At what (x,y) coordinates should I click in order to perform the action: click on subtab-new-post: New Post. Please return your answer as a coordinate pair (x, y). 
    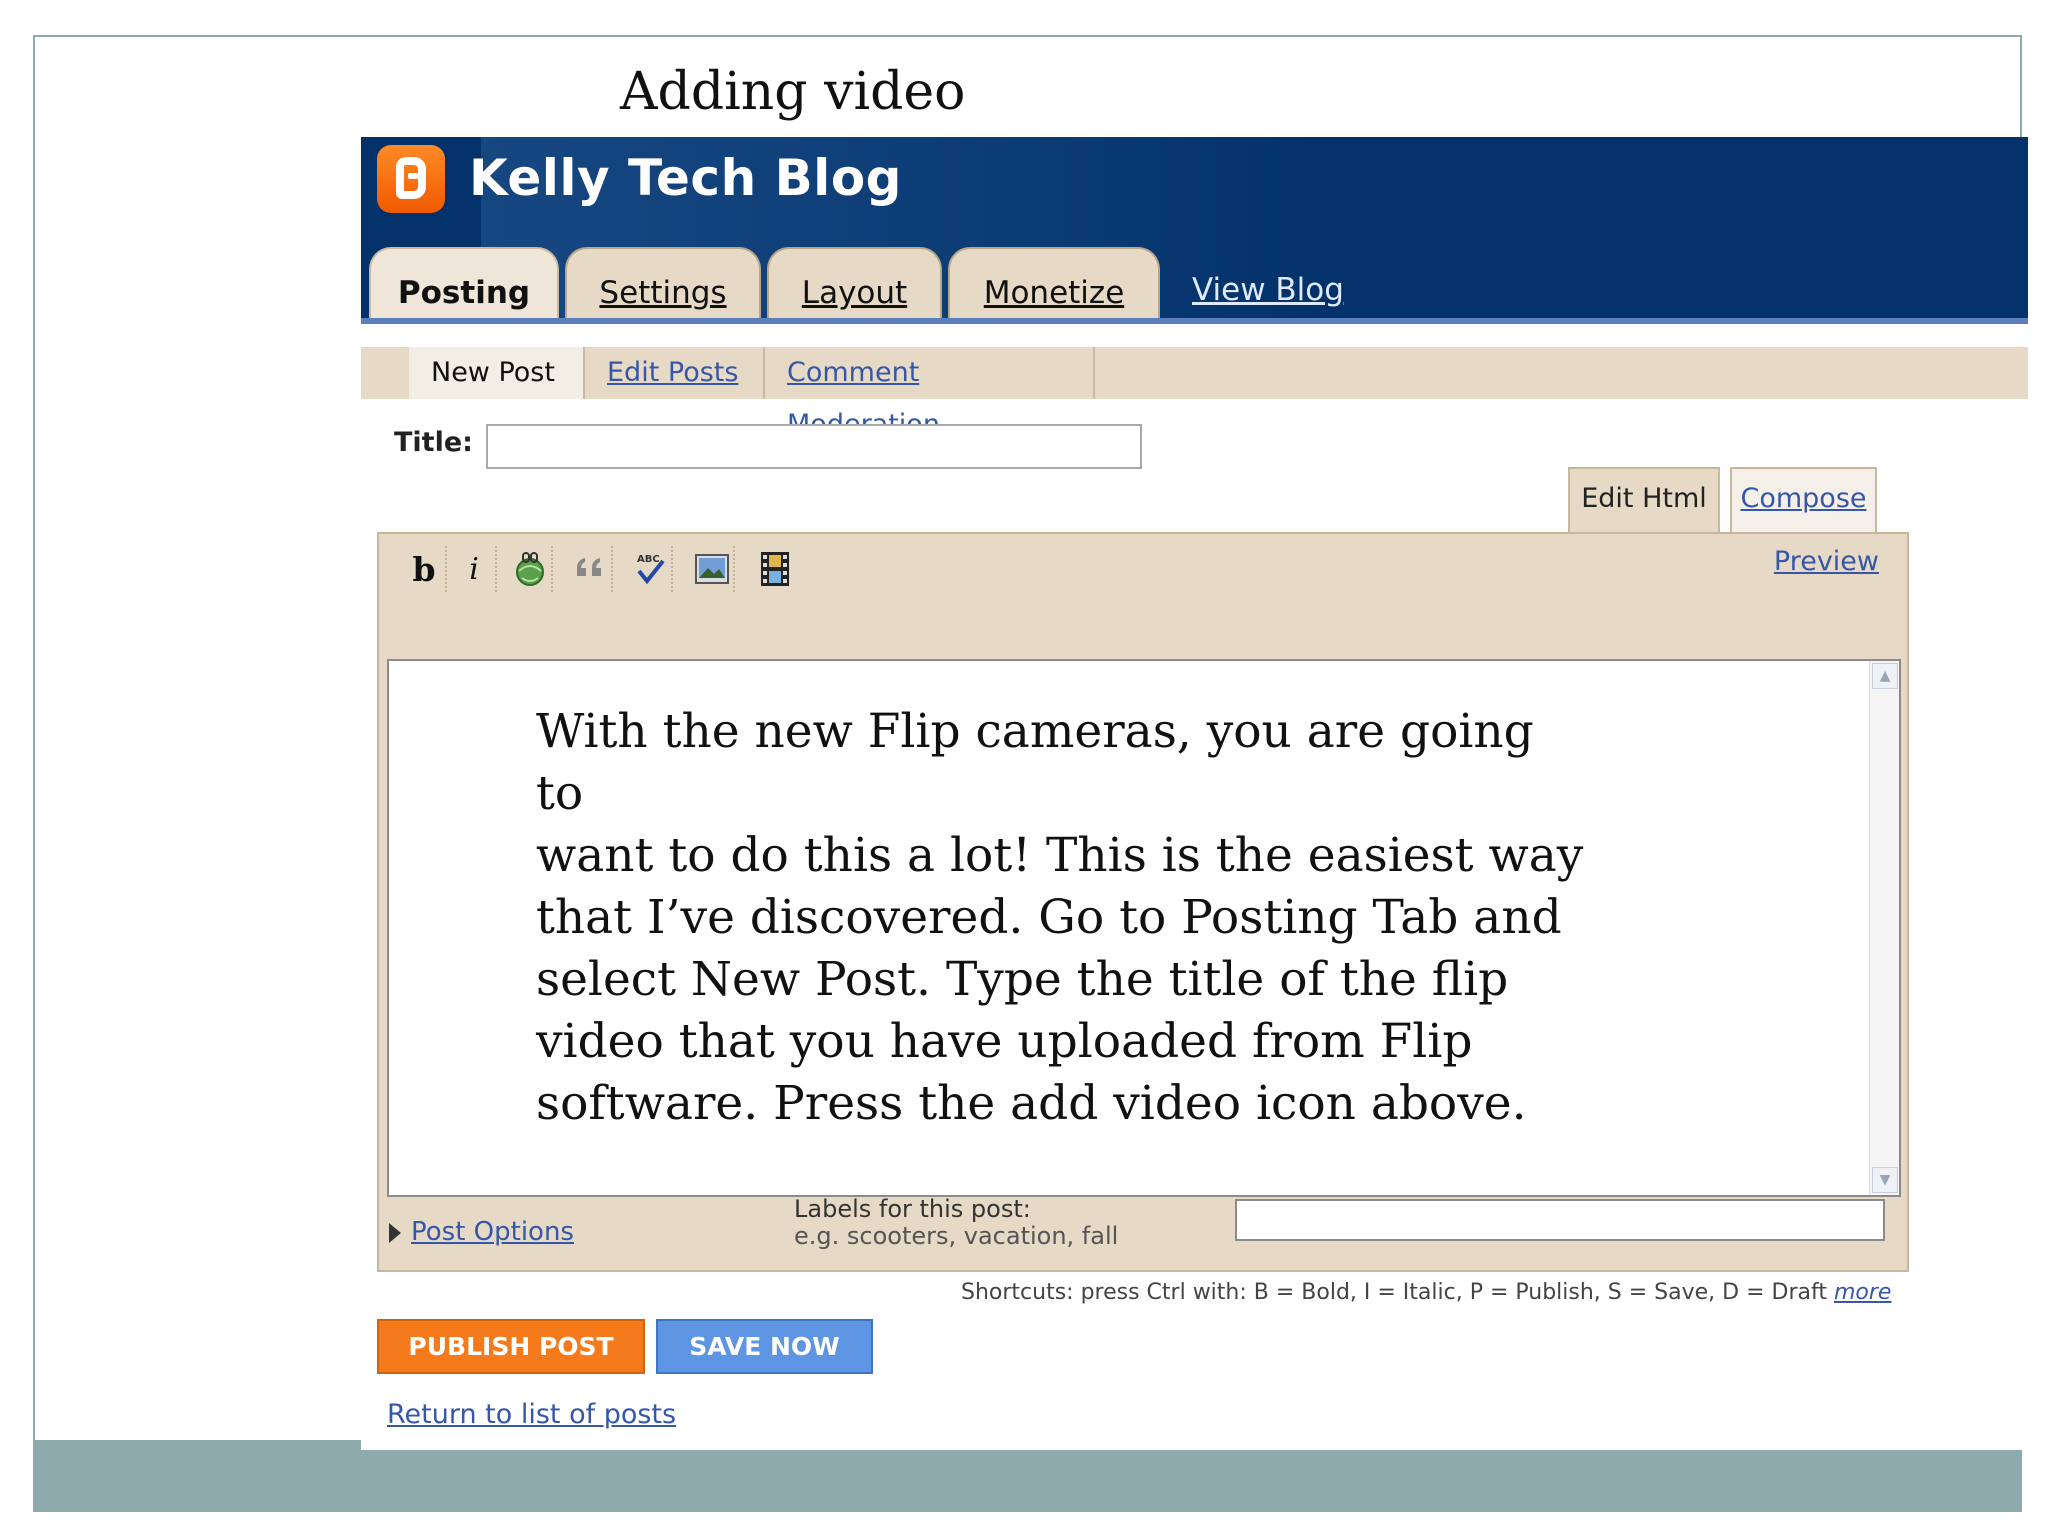
    Looking at the image, I should click on (497, 373).